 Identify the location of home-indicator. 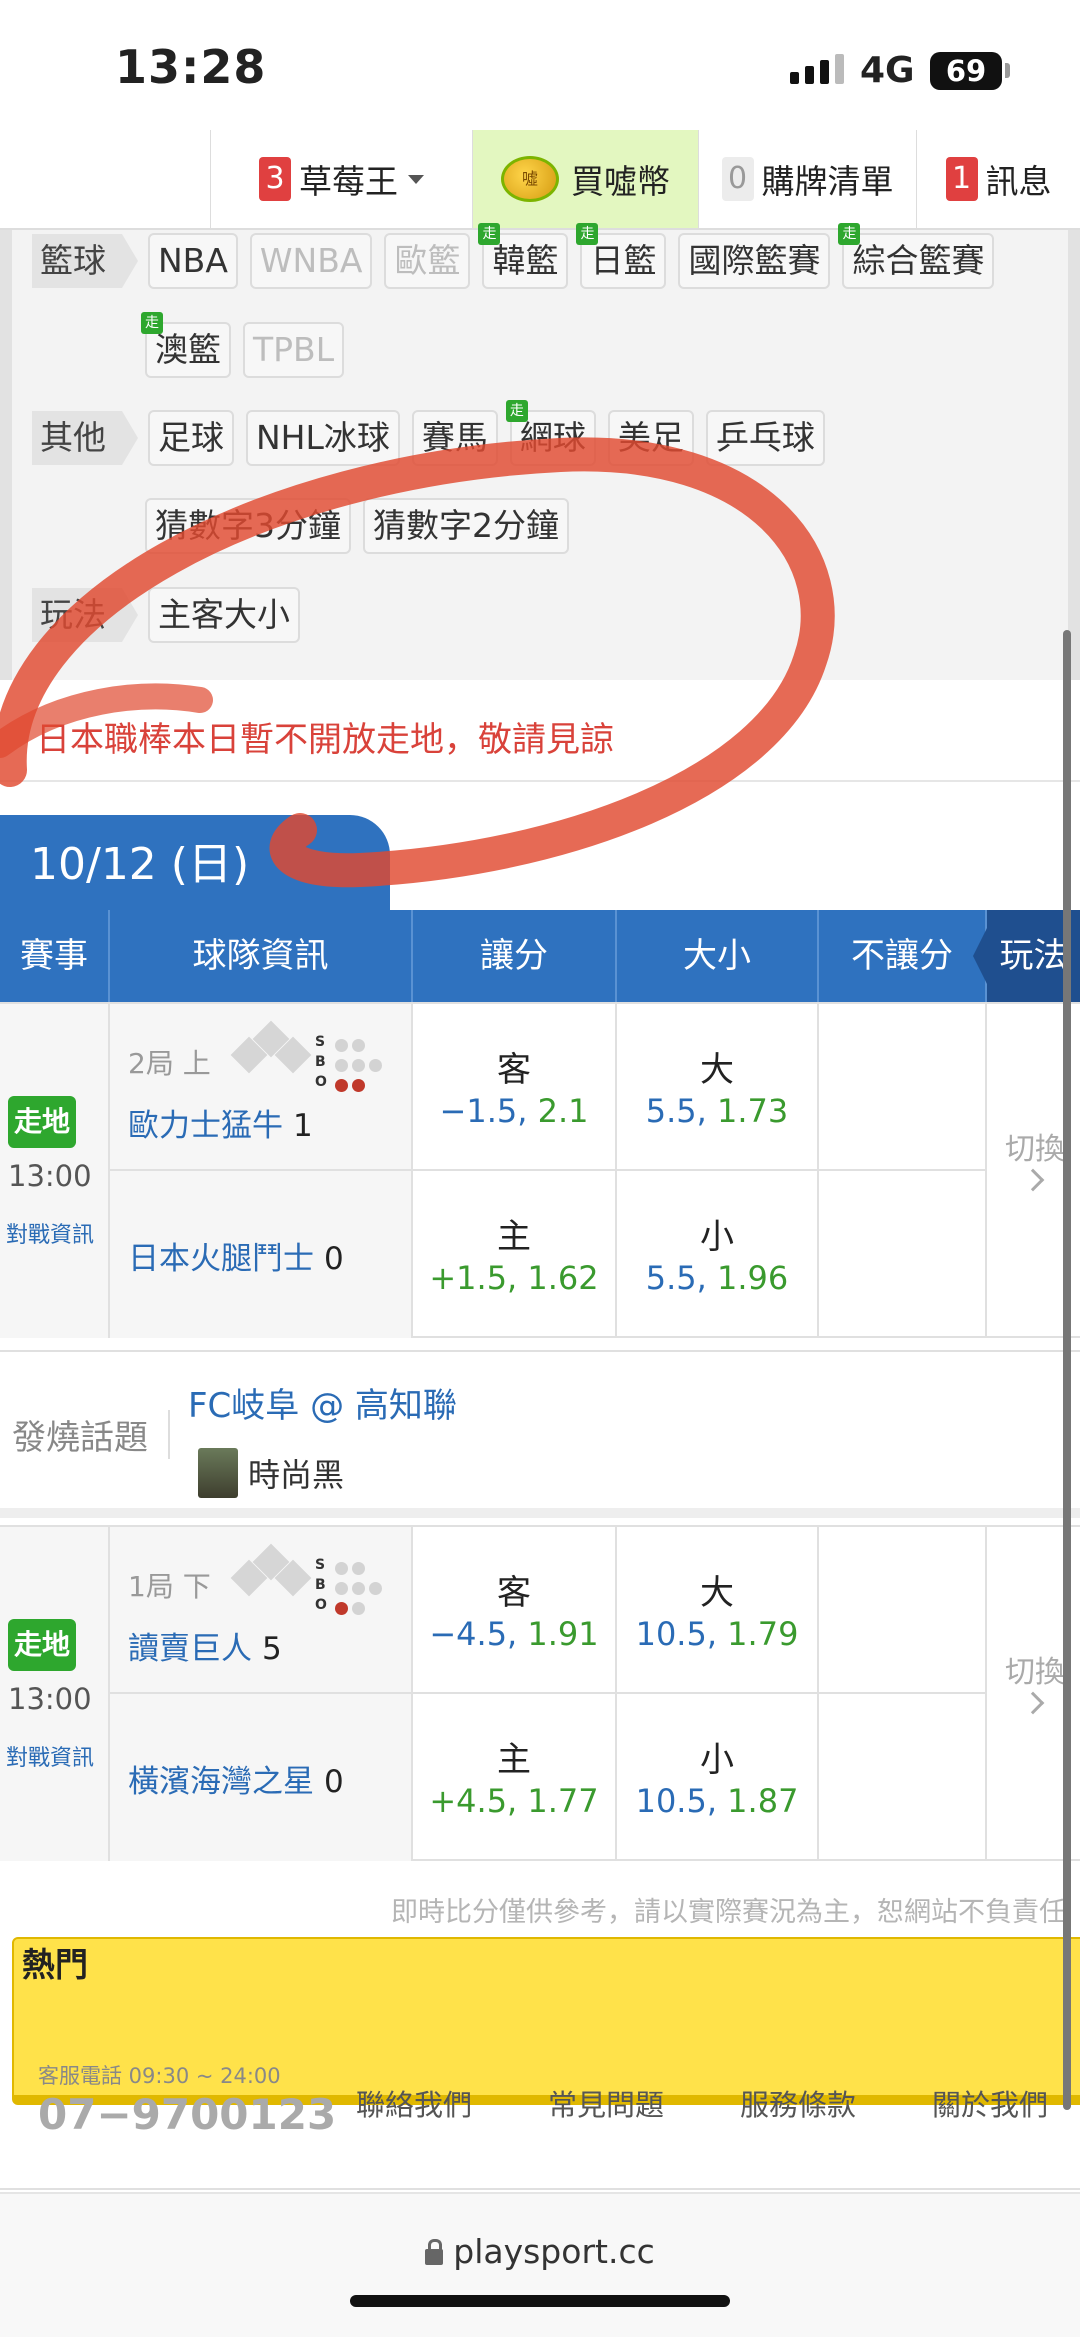
(540, 2301).